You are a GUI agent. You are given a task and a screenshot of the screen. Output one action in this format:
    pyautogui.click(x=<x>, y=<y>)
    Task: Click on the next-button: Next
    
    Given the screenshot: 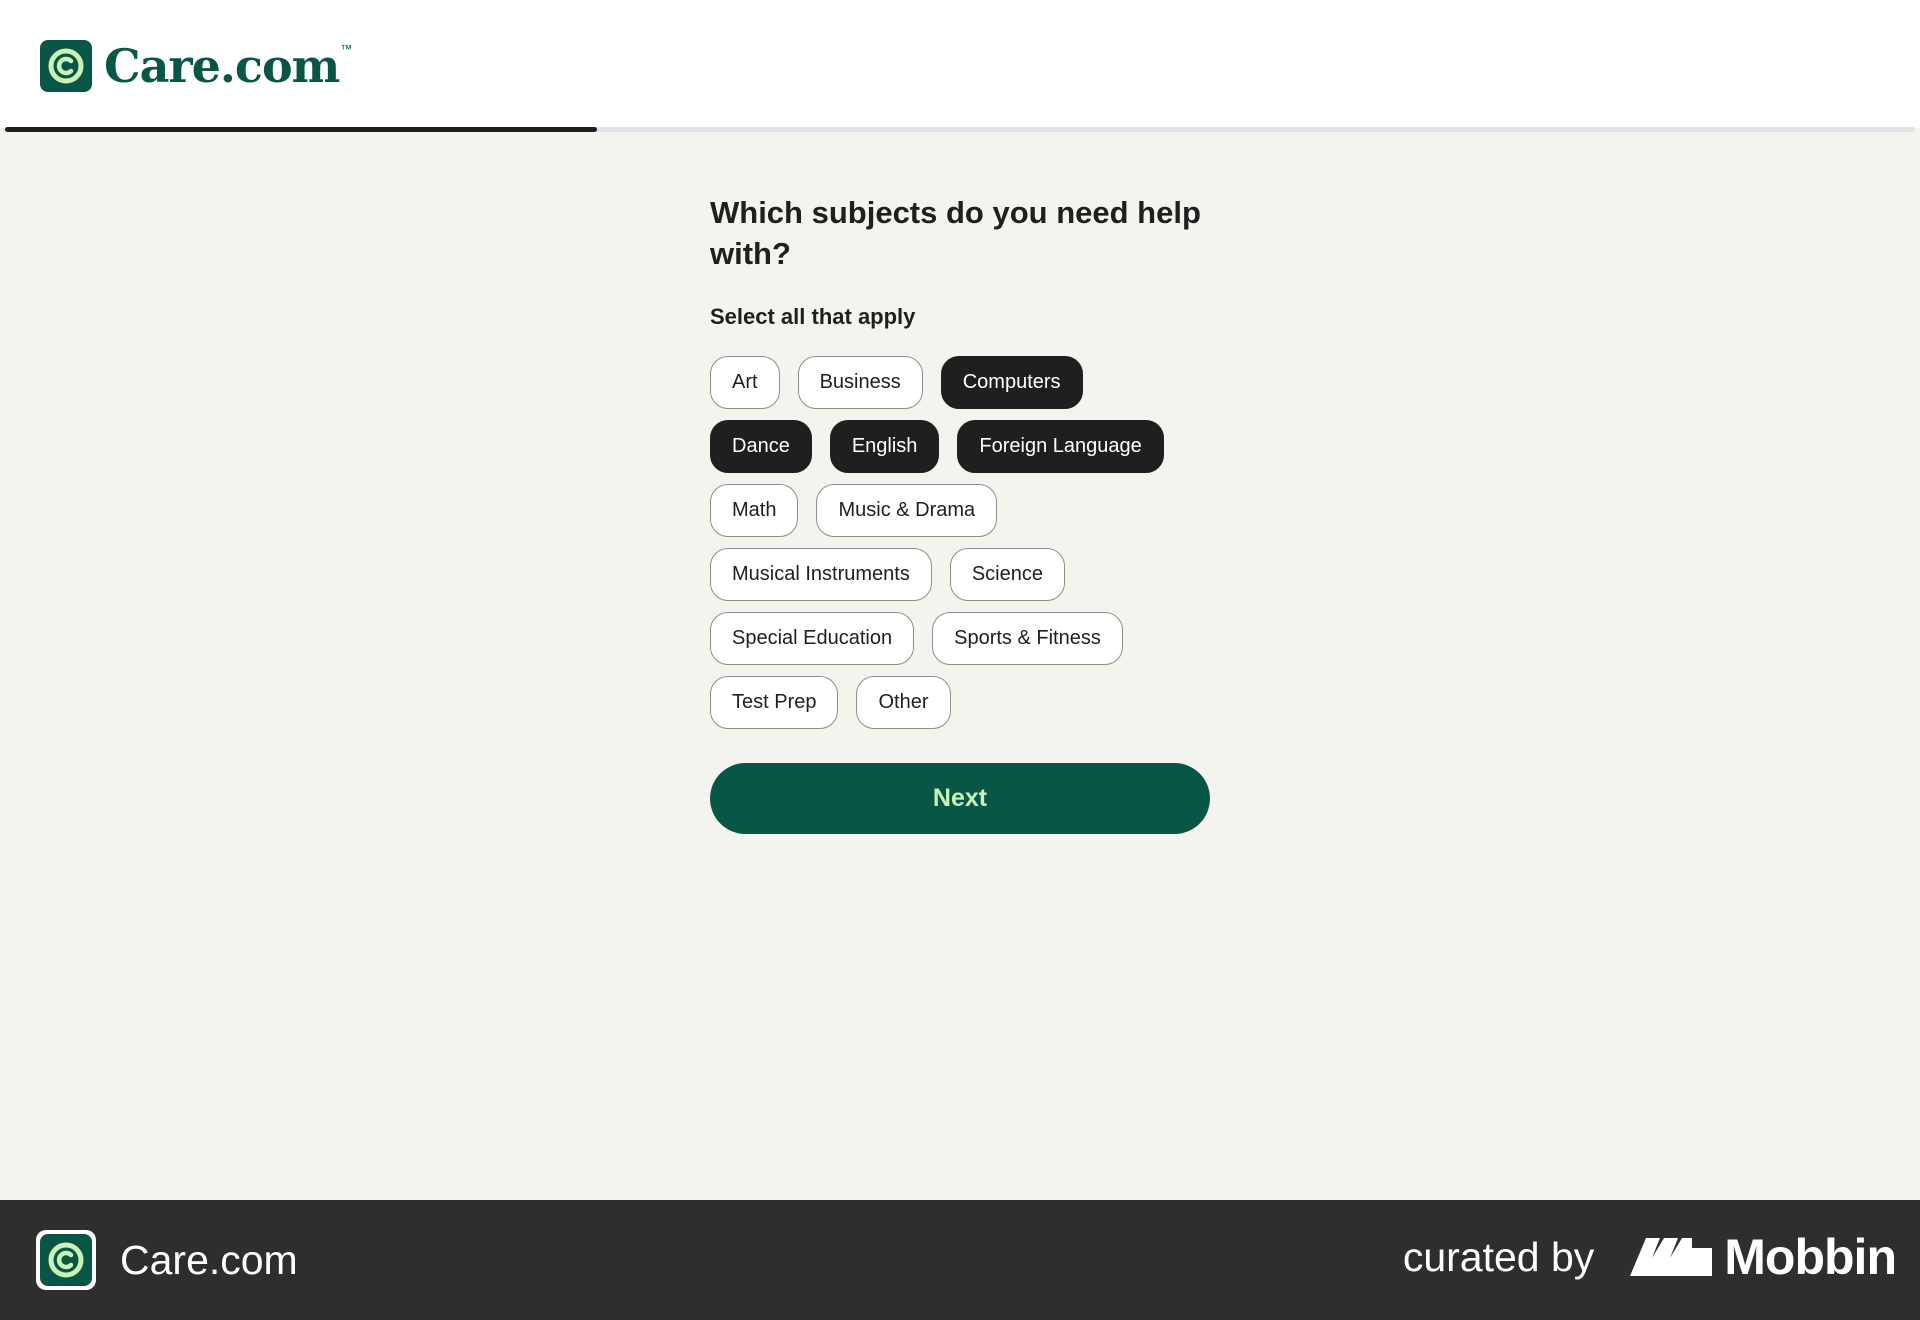 What is the action you would take?
    pyautogui.click(x=960, y=798)
    